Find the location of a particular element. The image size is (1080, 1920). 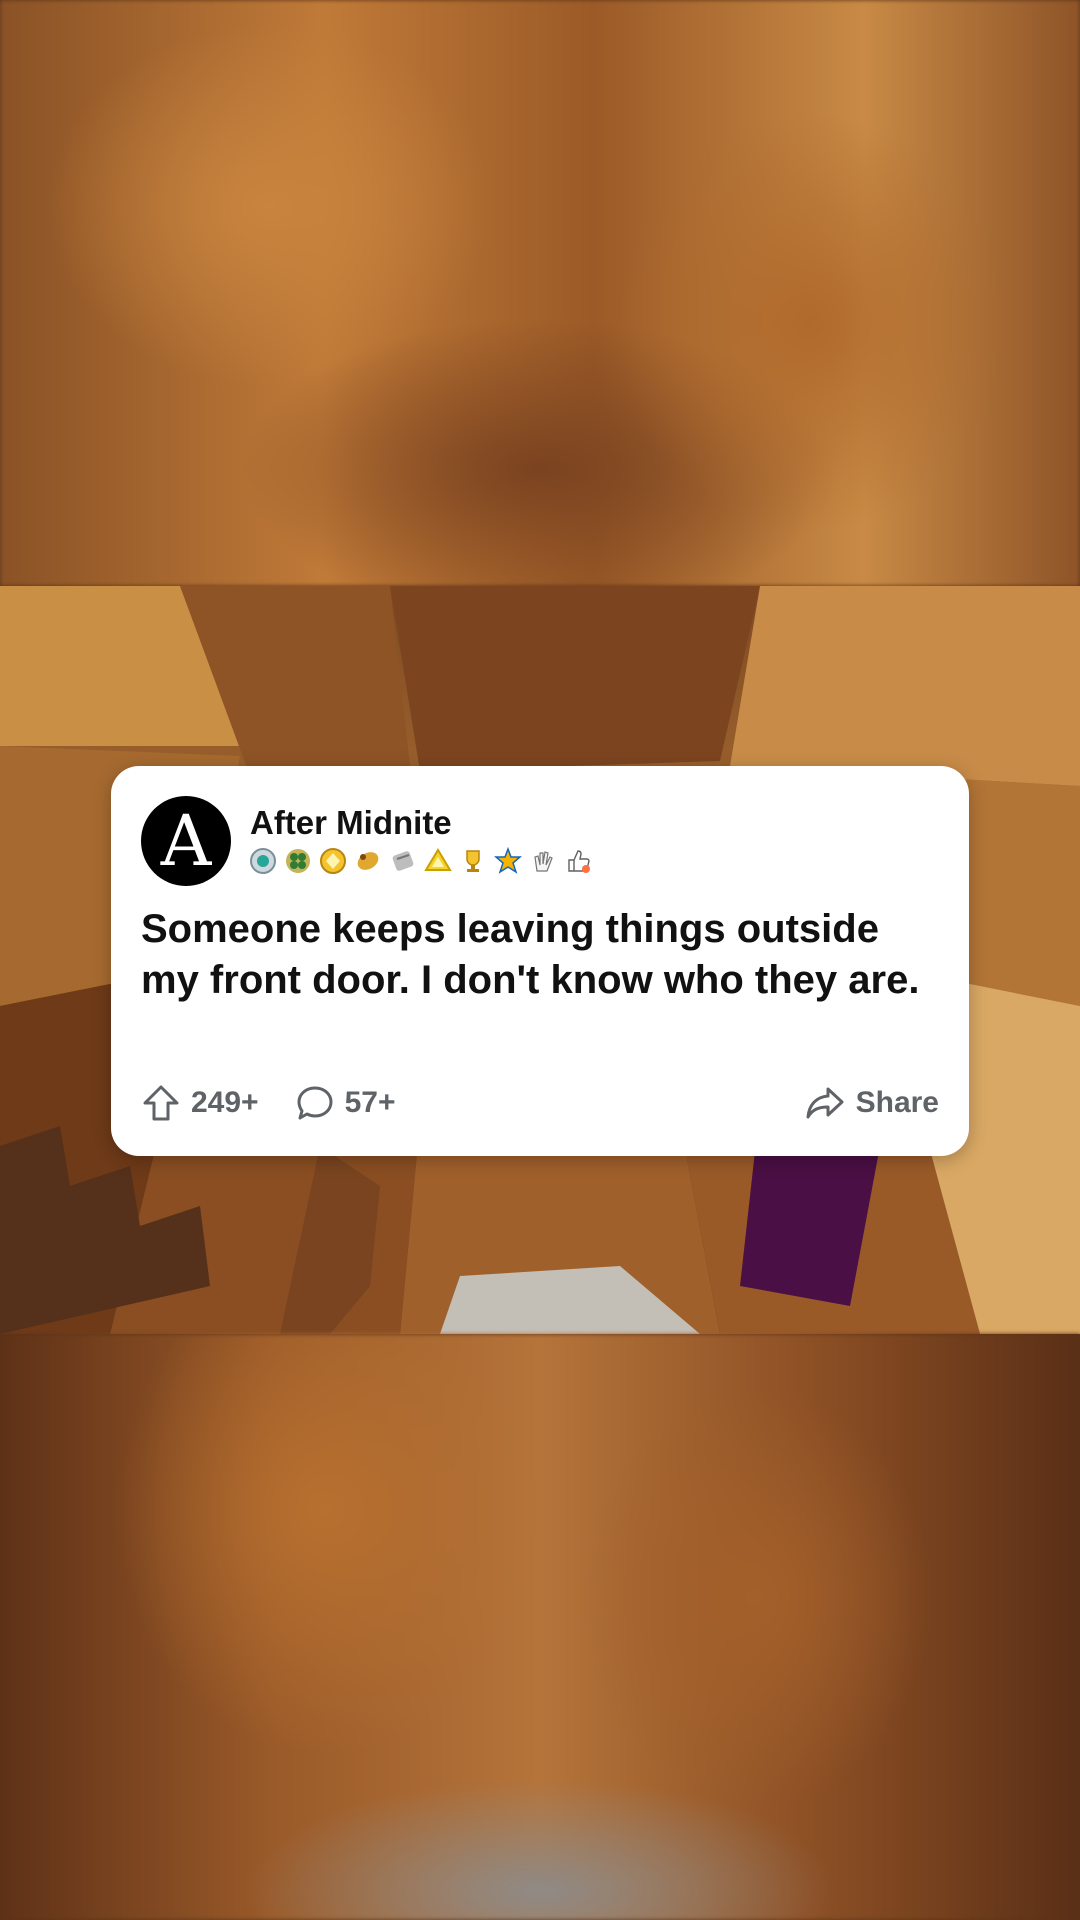

bird-badge-icon is located at coordinates (368, 861).